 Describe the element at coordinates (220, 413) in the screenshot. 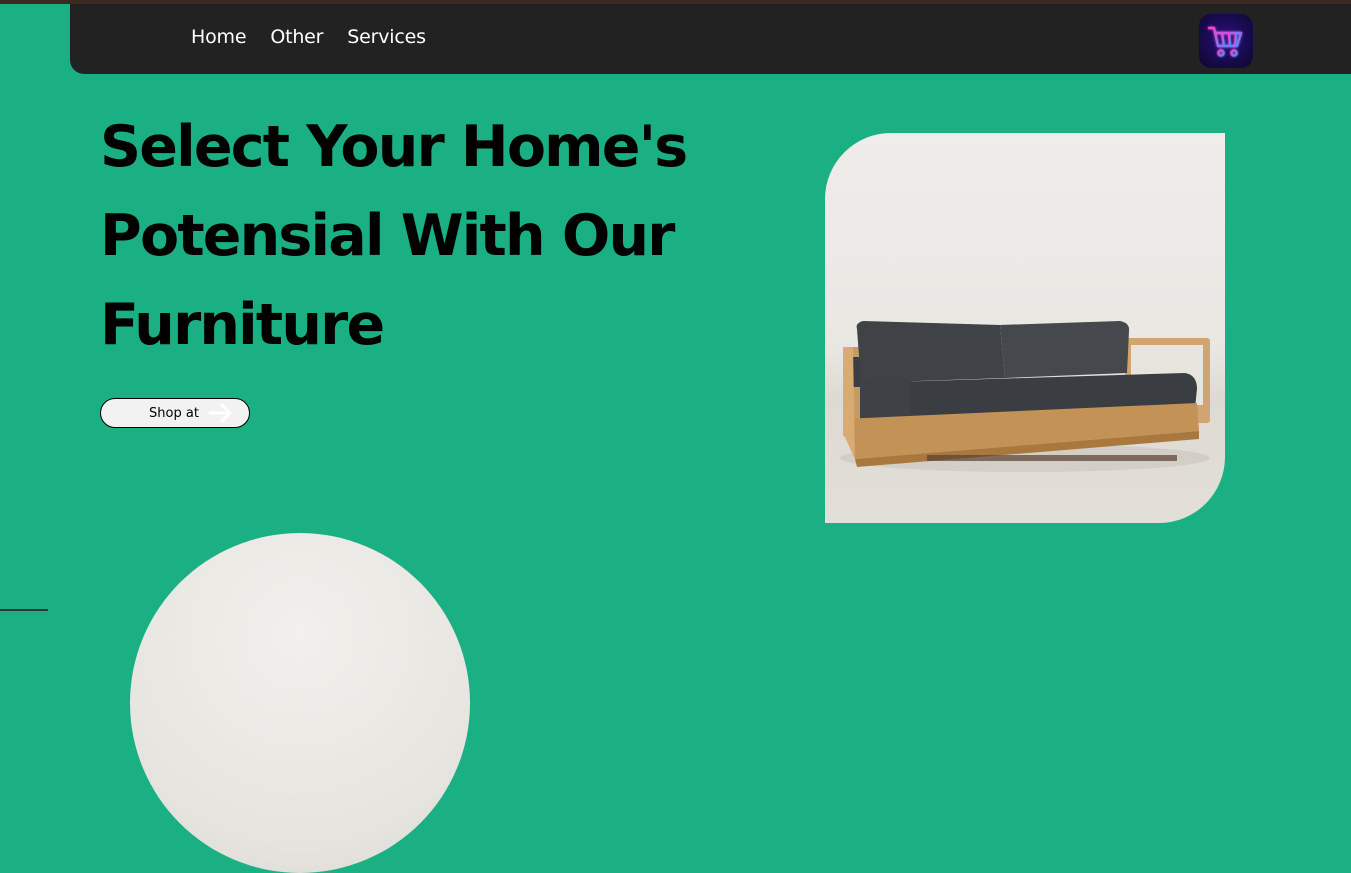

I see `arrow-right-icon` at that location.